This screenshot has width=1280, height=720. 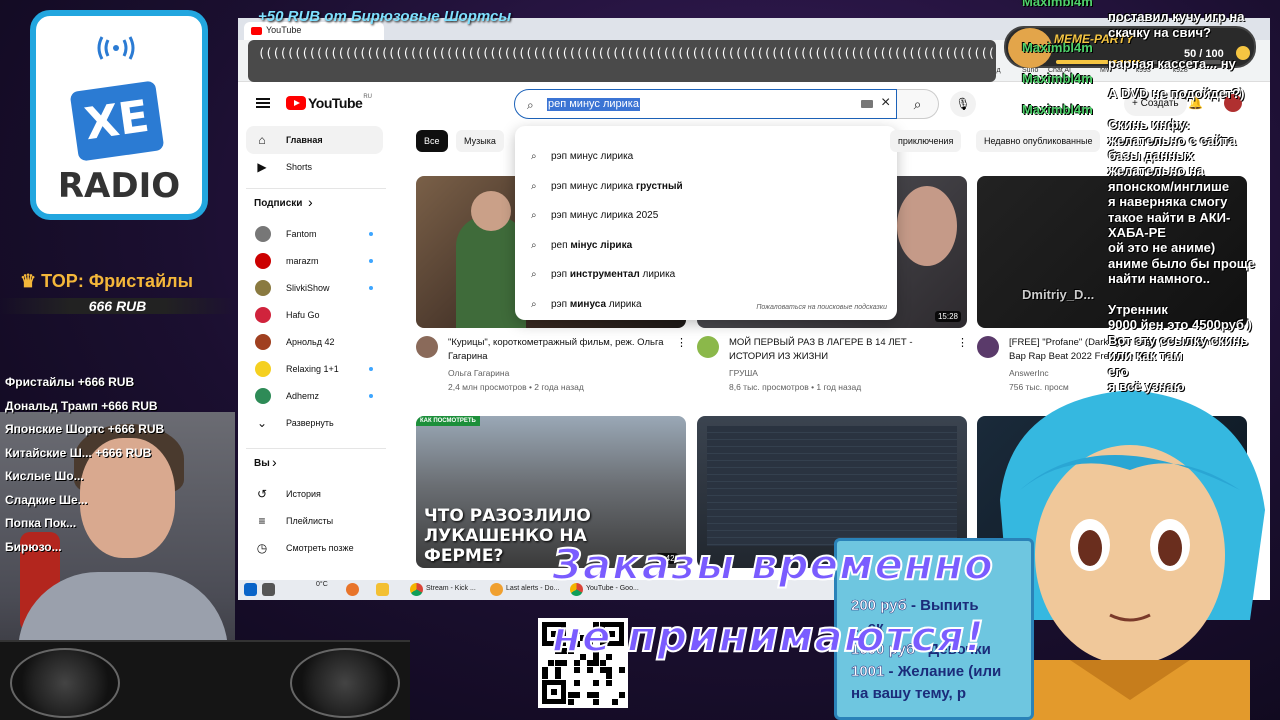 What do you see at coordinates (772, 564) in the screenshot?
I see `orders-closed-line1: Заказы временно` at bounding box center [772, 564].